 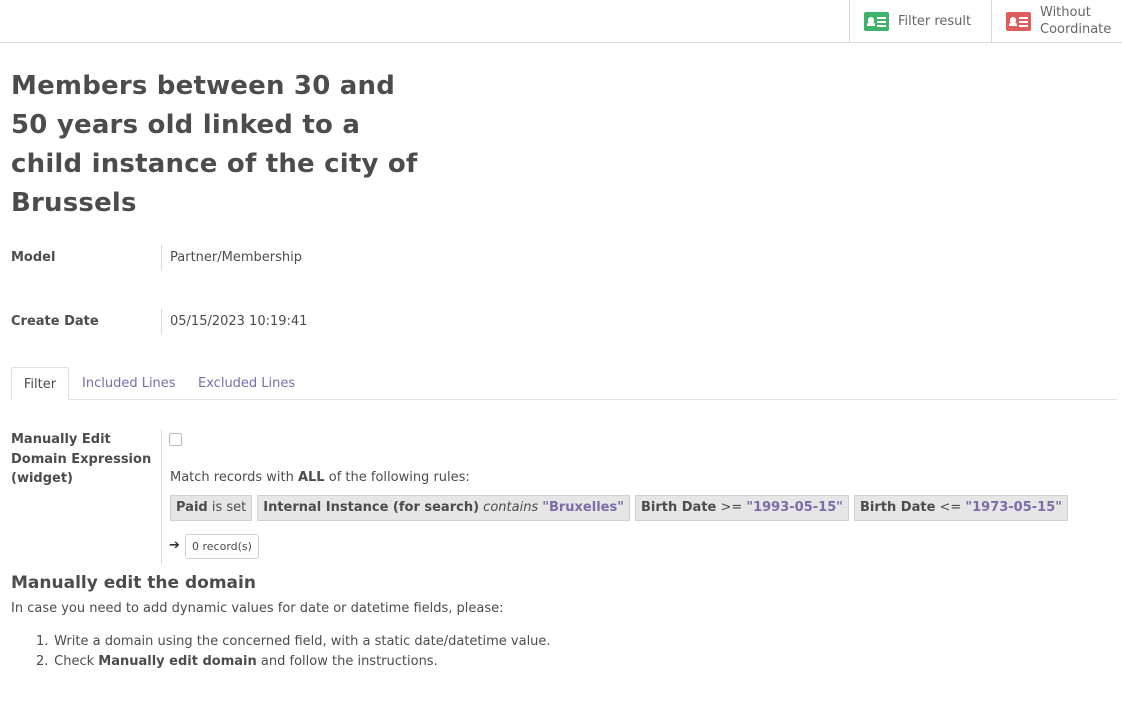 I want to click on filter-result-button: Filter result, so click(x=920, y=21).